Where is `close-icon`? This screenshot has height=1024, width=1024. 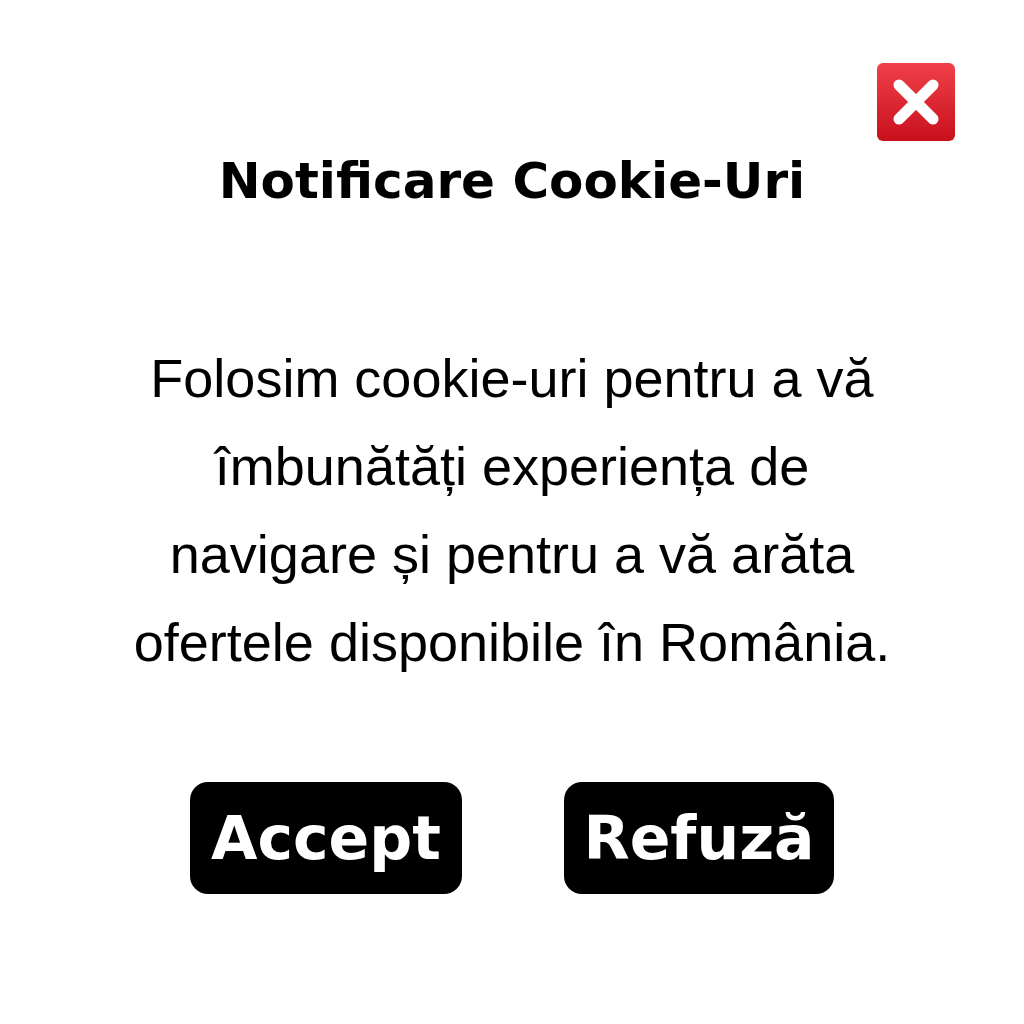
close-icon is located at coordinates (916, 102).